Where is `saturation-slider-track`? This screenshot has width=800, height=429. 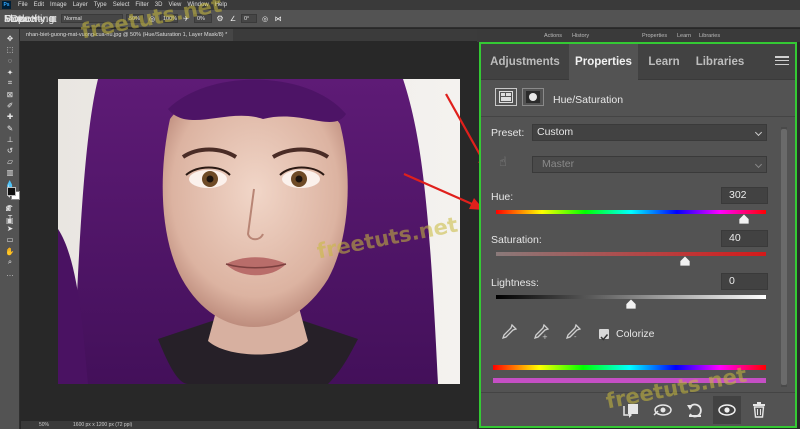 saturation-slider-track is located at coordinates (631, 254).